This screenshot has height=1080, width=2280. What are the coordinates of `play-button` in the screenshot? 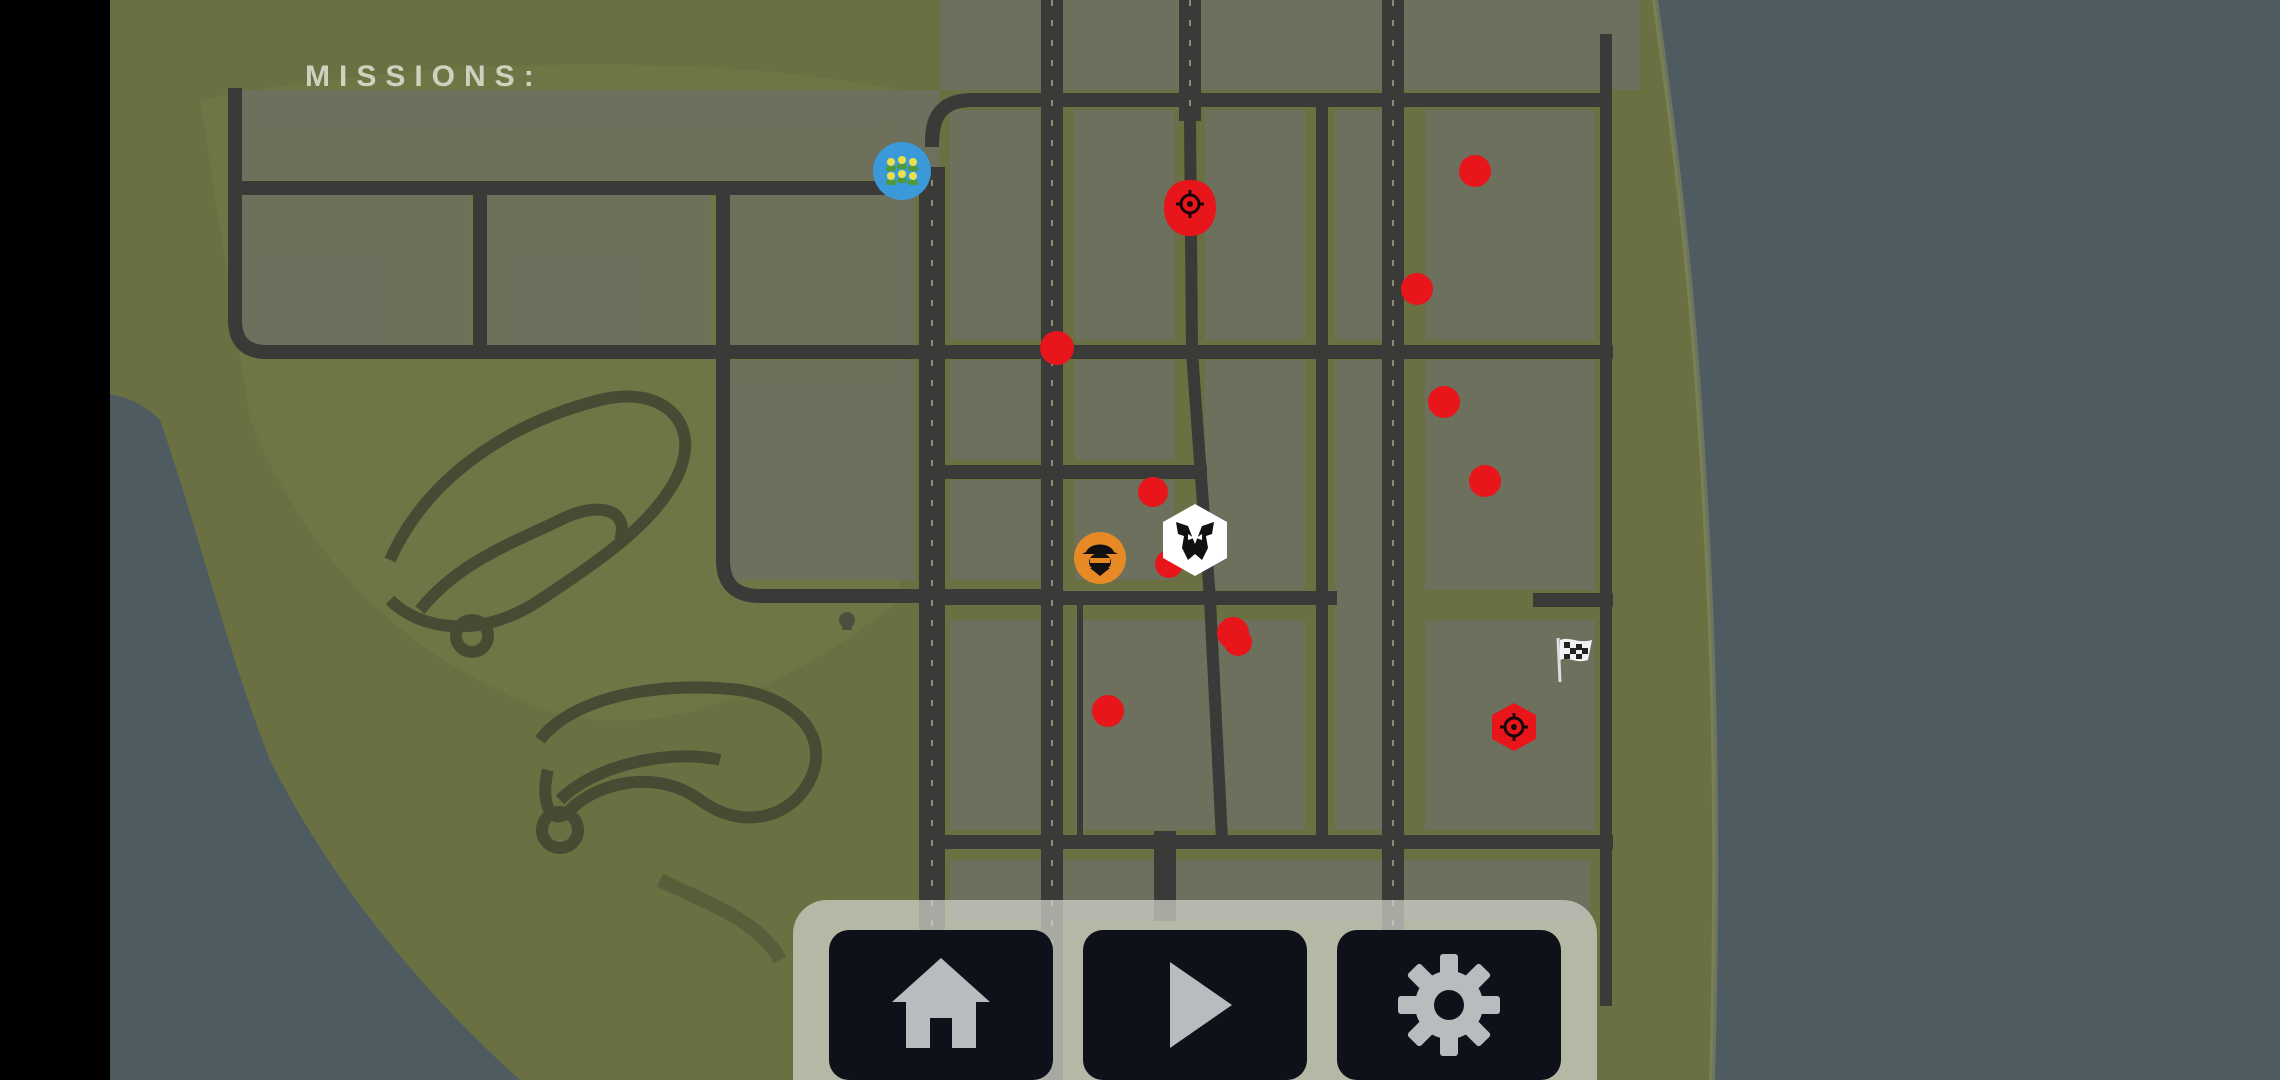 It's located at (1195, 1005).